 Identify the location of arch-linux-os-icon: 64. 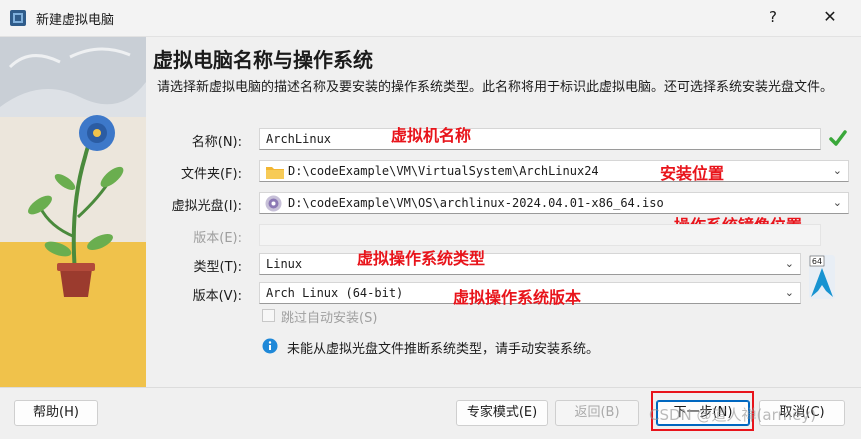
(822, 277).